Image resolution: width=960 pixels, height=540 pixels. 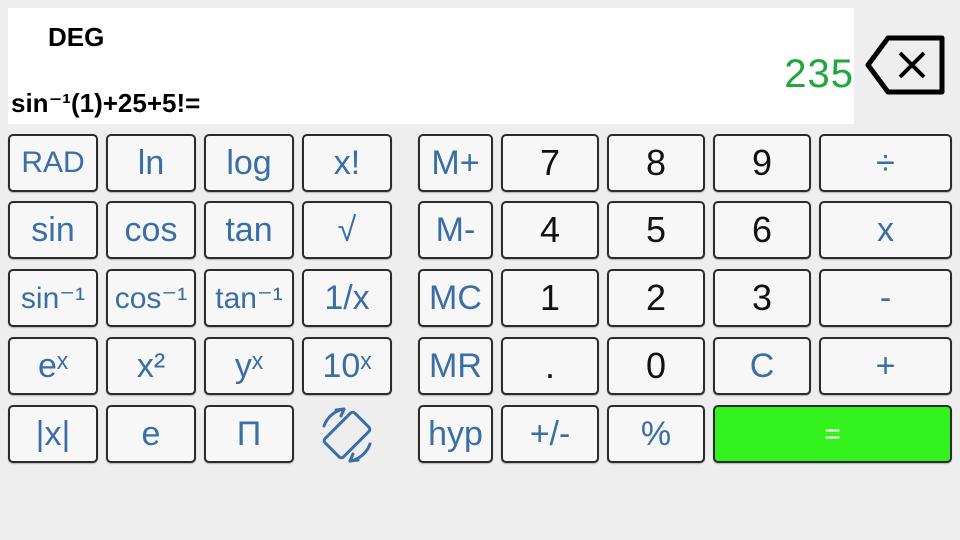 I want to click on e-button: e, so click(x=151, y=434).